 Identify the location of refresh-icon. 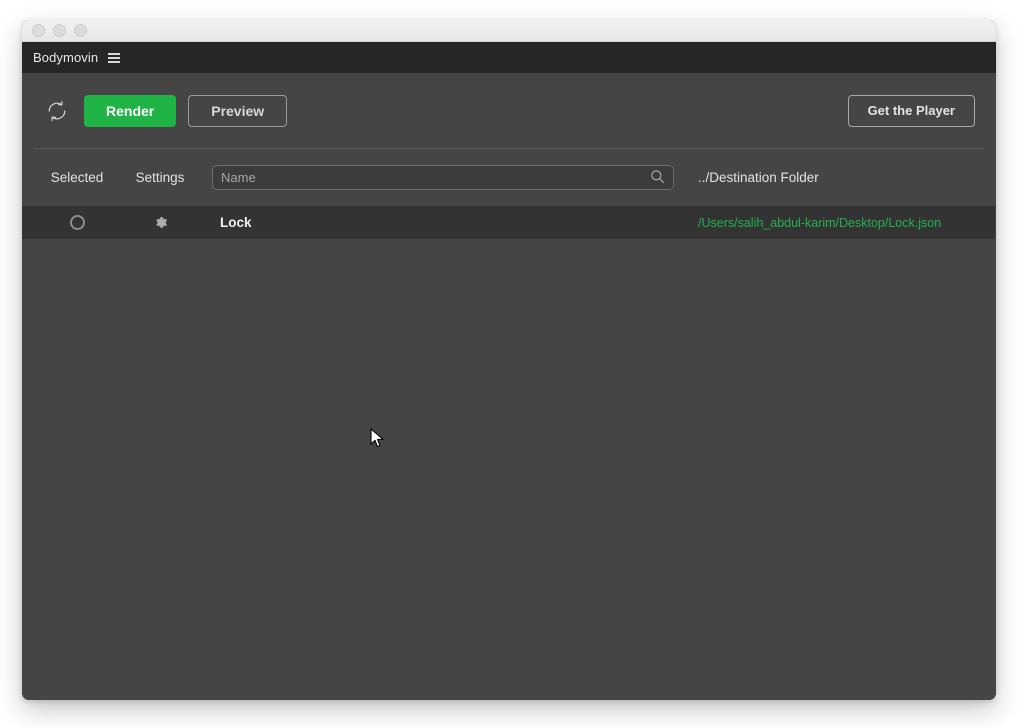
(57, 111).